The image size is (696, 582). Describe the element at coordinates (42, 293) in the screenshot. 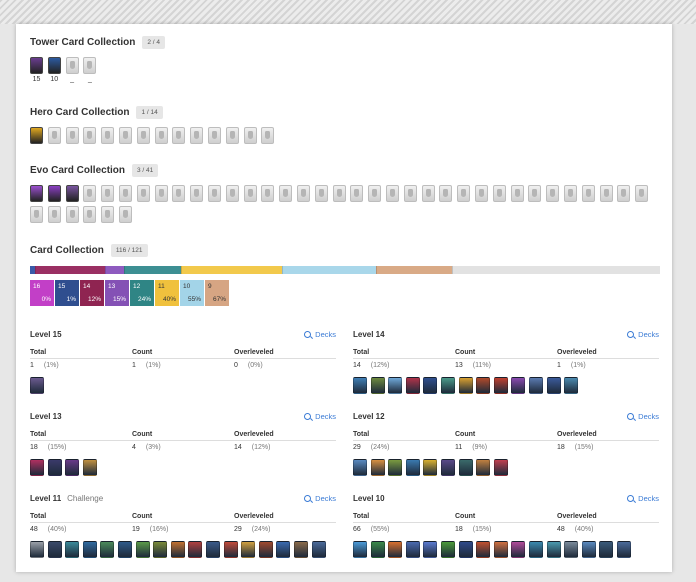

I see `level-tile: 16 0%` at that location.